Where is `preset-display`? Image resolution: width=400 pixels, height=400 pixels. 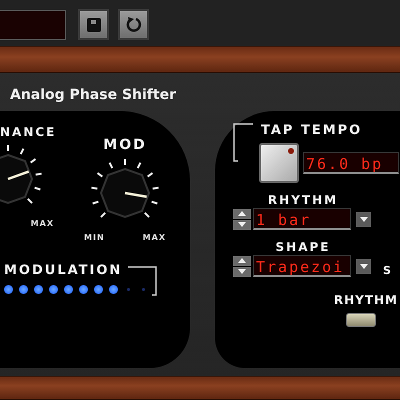 preset-display is located at coordinates (33, 25).